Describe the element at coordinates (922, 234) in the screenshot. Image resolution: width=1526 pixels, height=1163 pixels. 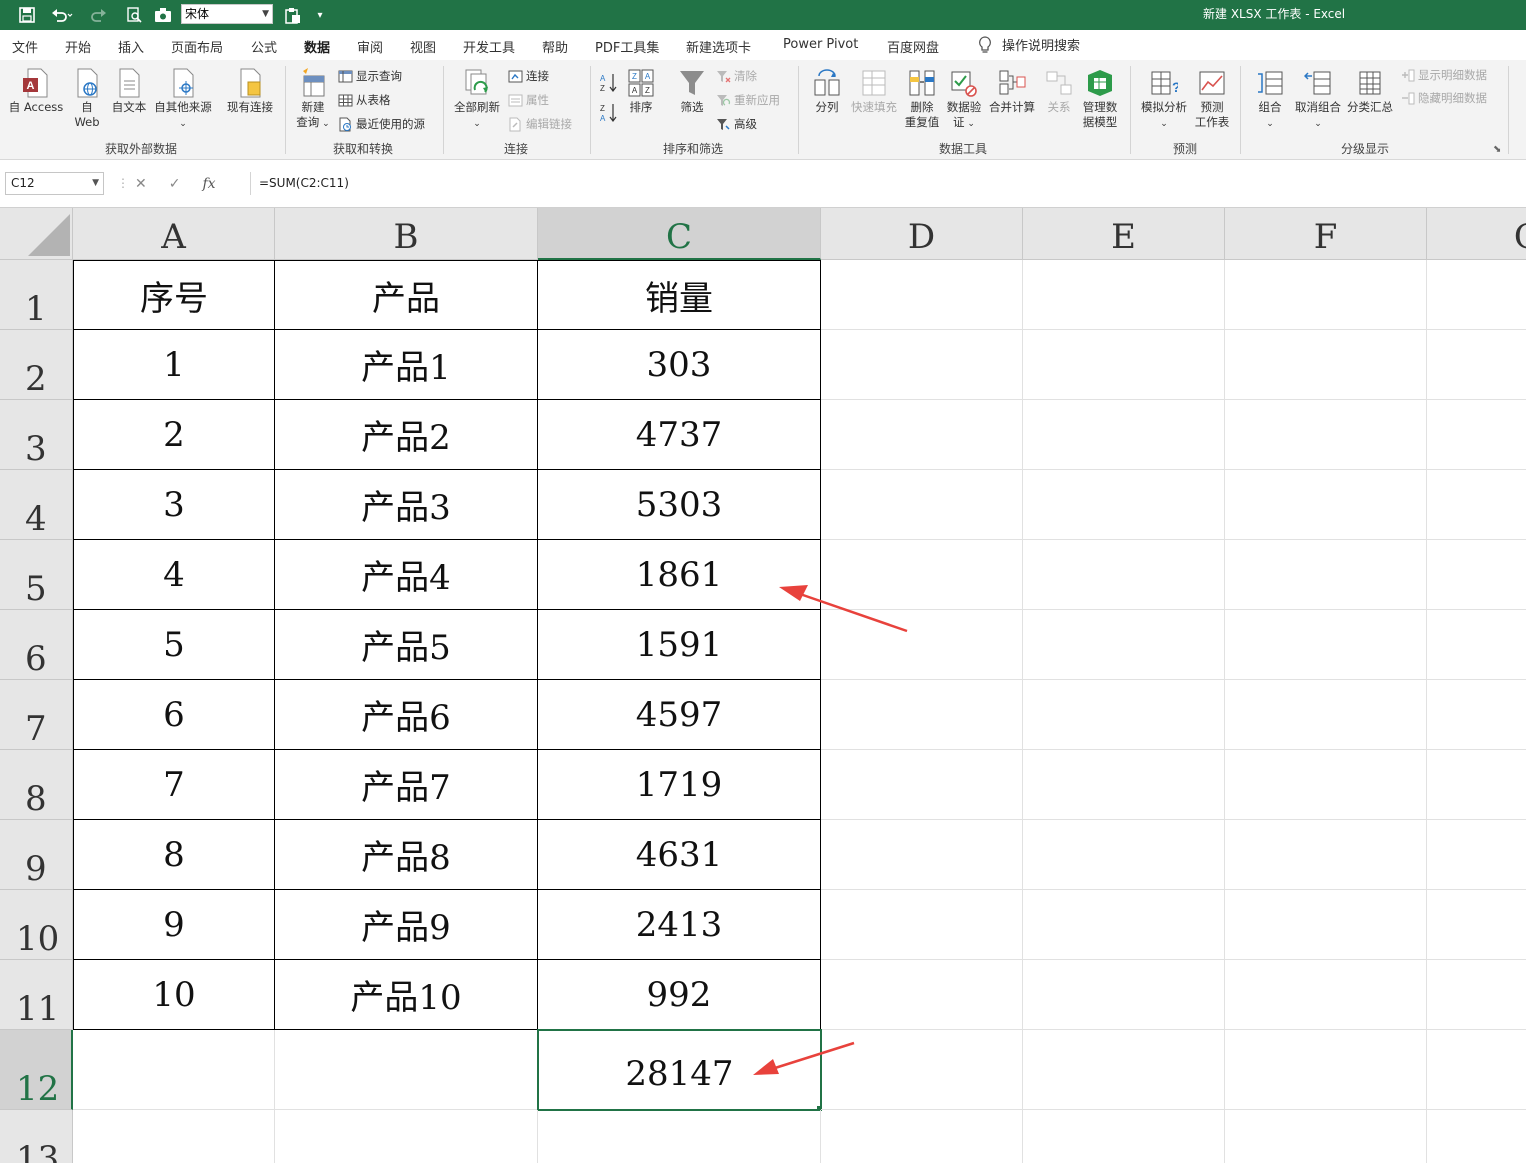
I see `column-header-d: D` at that location.